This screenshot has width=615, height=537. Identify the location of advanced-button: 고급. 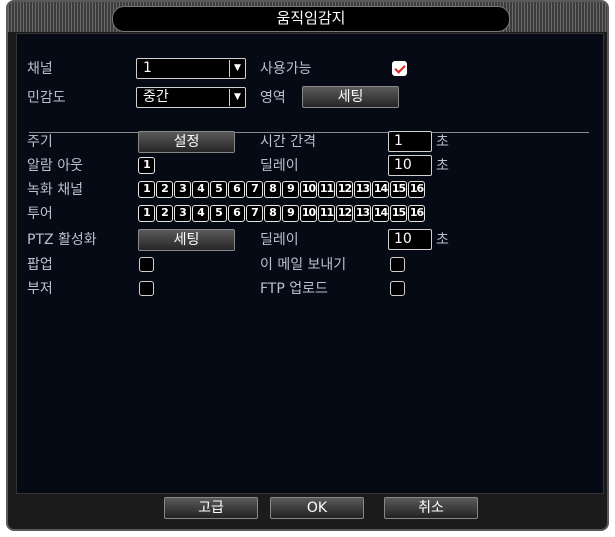
(211, 508).